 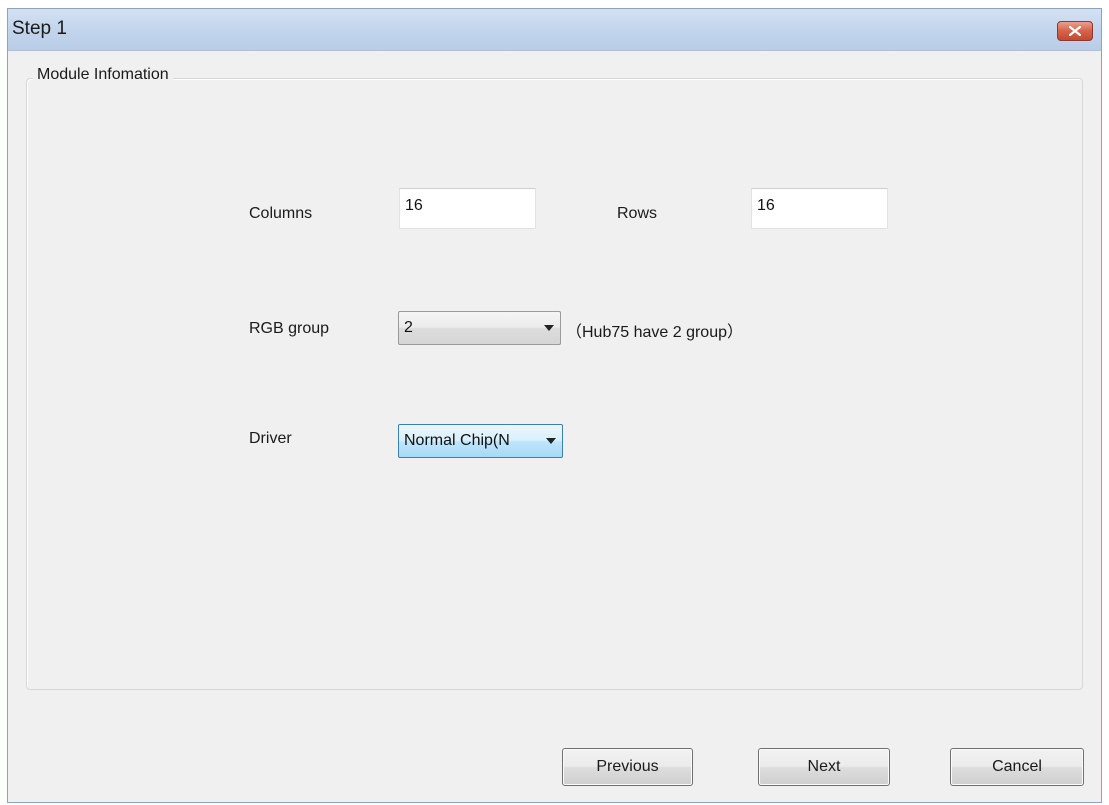 I want to click on title-bar: Step 1, so click(x=554, y=30).